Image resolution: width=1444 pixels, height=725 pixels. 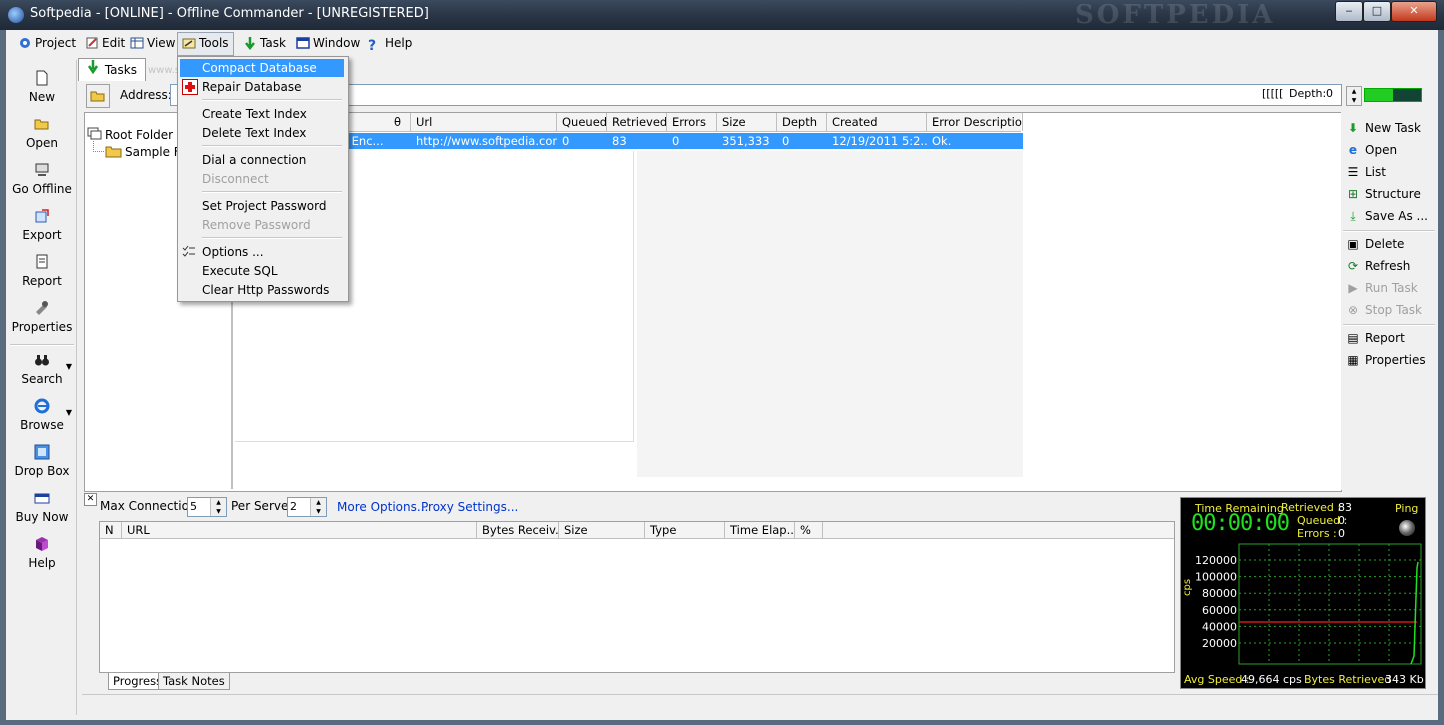 I want to click on column-depth: Depth, so click(x=802, y=122).